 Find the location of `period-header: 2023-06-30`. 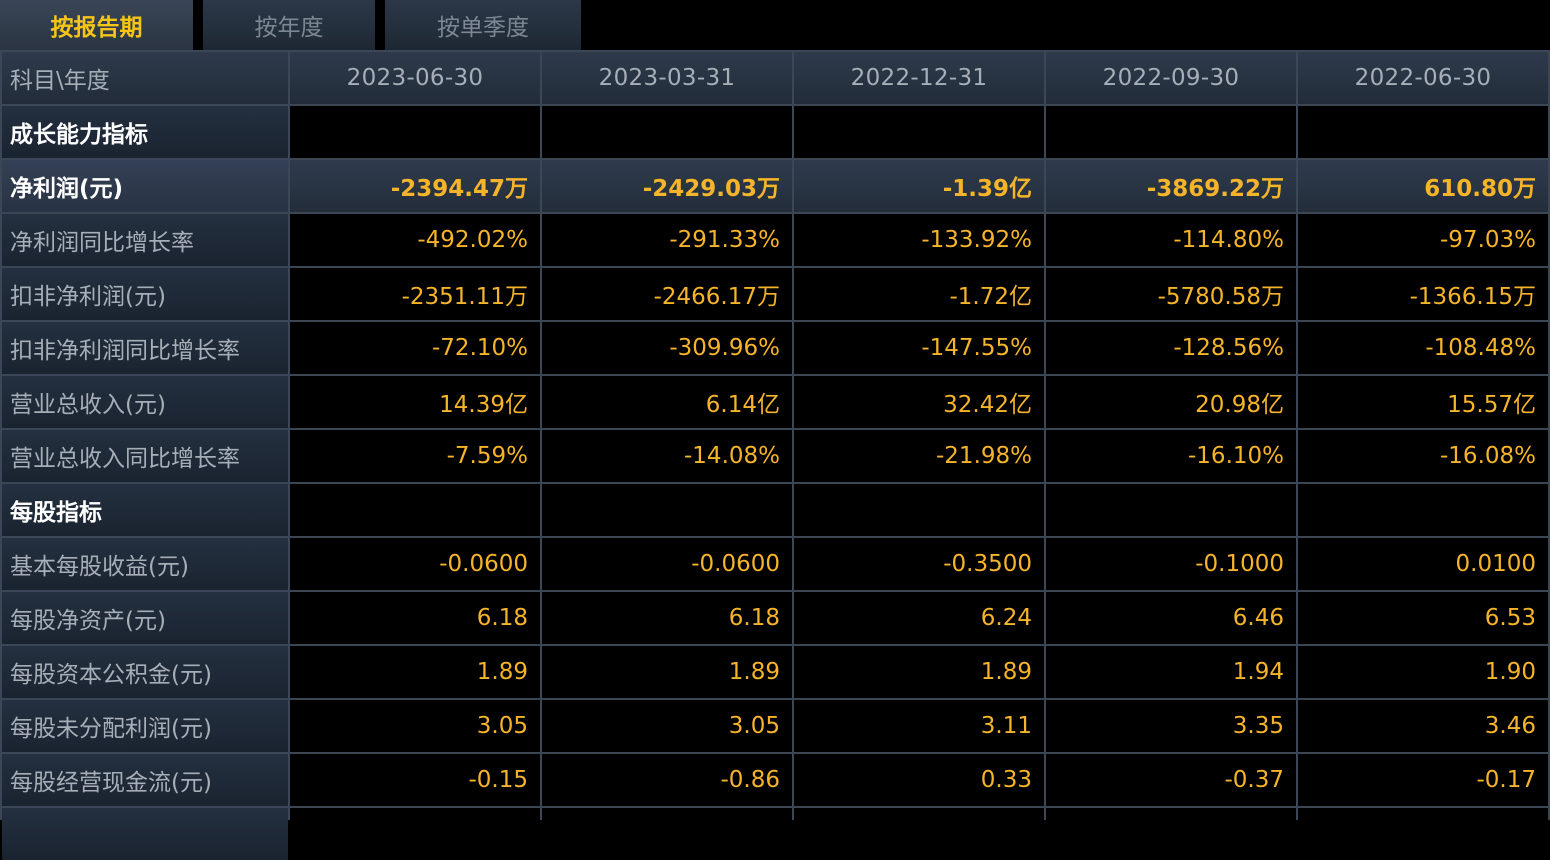

period-header: 2023-06-30 is located at coordinates (415, 78).